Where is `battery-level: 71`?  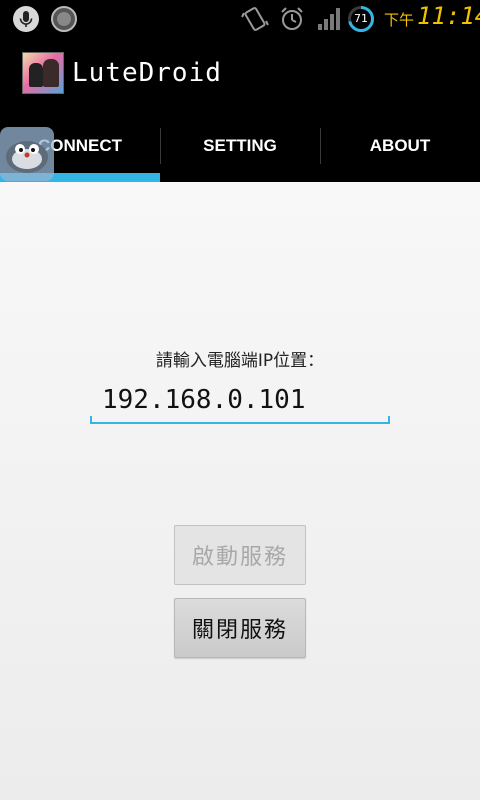
battery-level: 71 is located at coordinates (361, 18).